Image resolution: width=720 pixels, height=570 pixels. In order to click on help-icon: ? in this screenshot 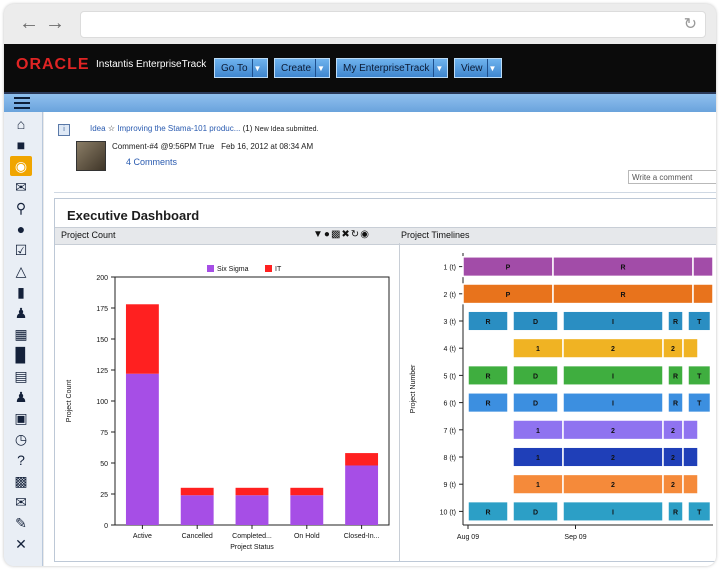, I will do `click(21, 460)`.